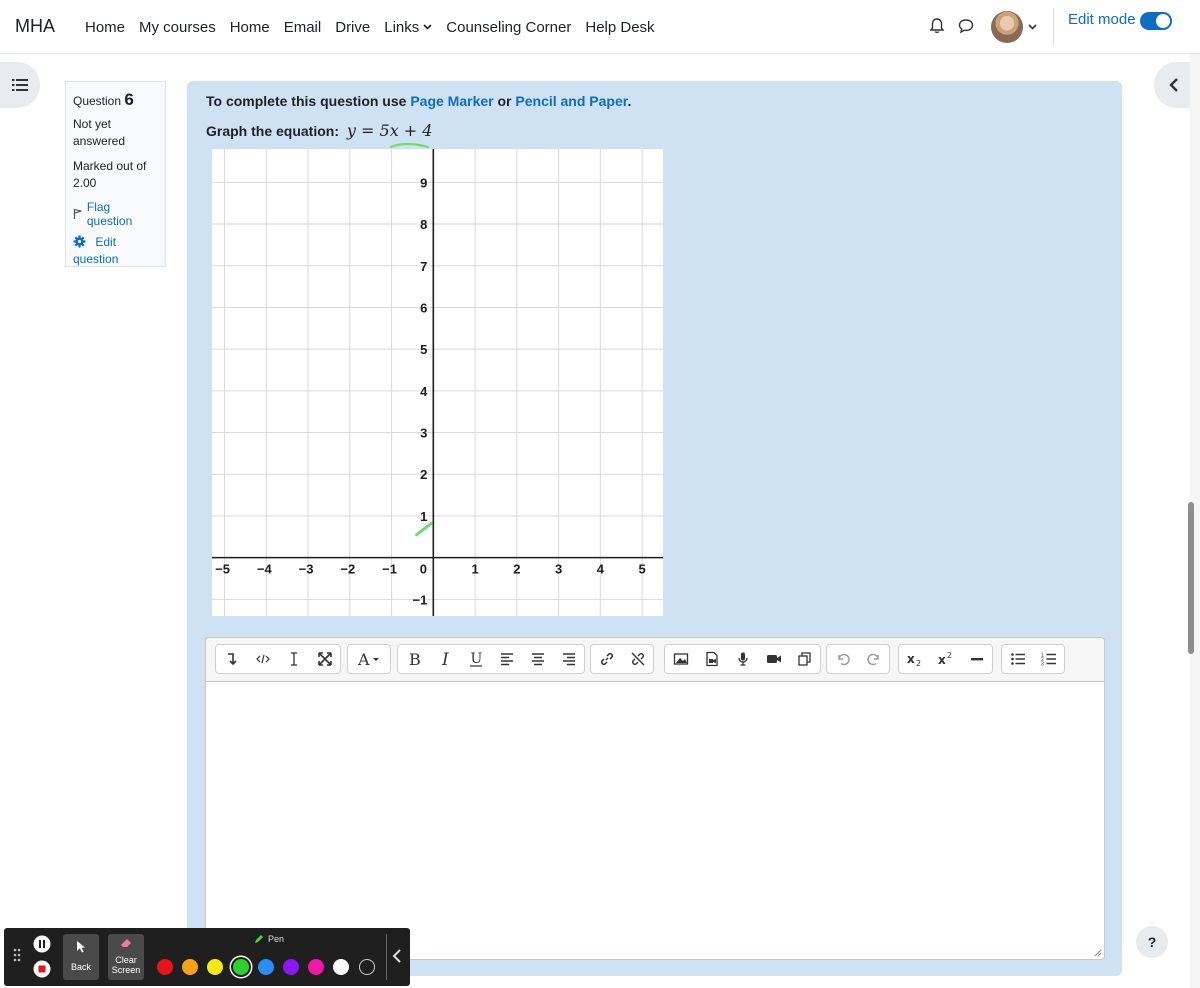  Describe the element at coordinates (222, 569) in the screenshot. I see `x-tick-label: −5` at that location.